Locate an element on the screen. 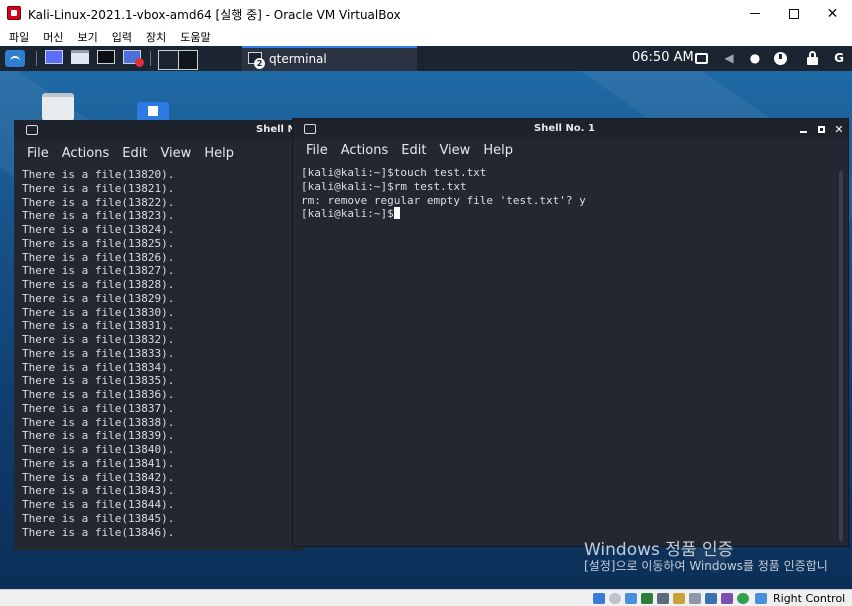  terminal-icon is located at coordinates (106, 57).